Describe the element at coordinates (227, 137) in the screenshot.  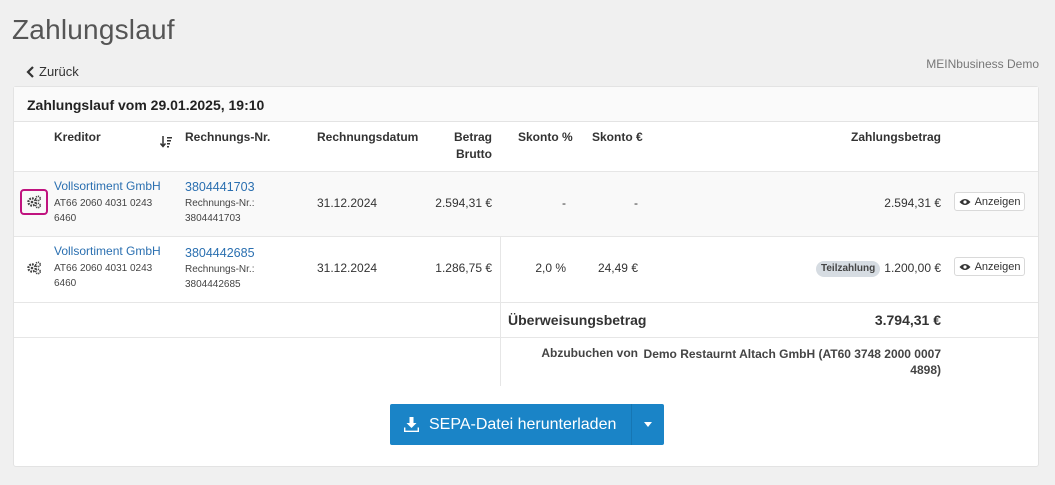
I see `header-rechnungs-nr: Rechnungs-Nr.` at that location.